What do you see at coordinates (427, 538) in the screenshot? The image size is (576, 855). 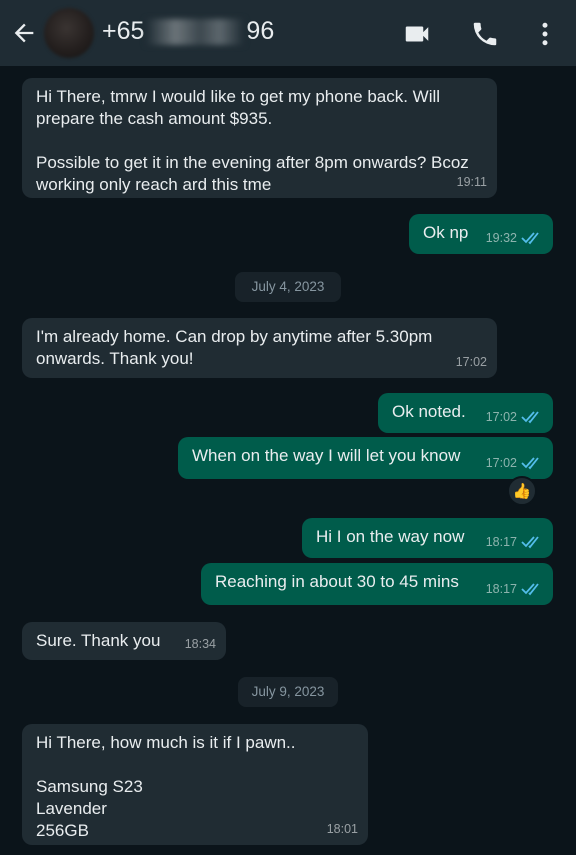 I see `message-outgoing: Hi I on the way now 18:17` at bounding box center [427, 538].